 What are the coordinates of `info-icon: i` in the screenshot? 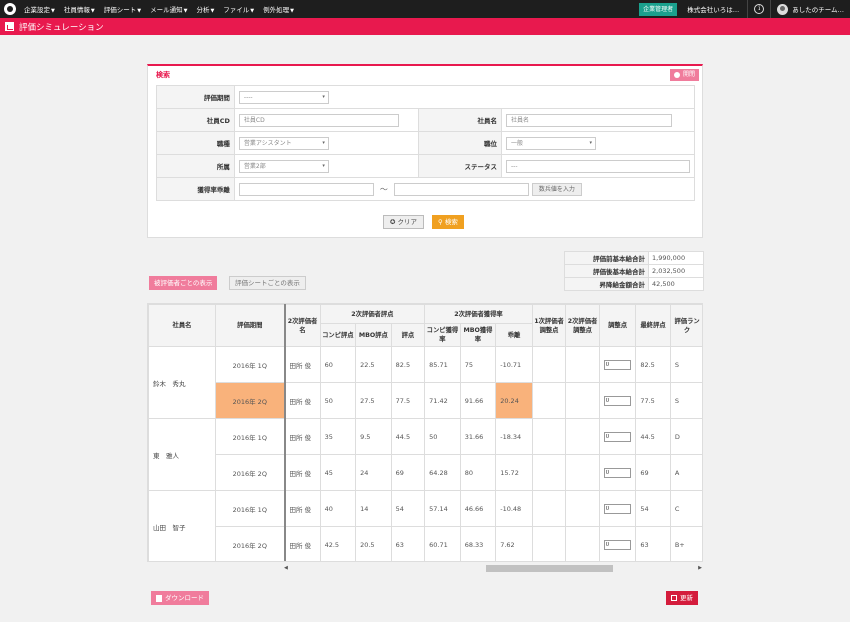 It's located at (759, 9).